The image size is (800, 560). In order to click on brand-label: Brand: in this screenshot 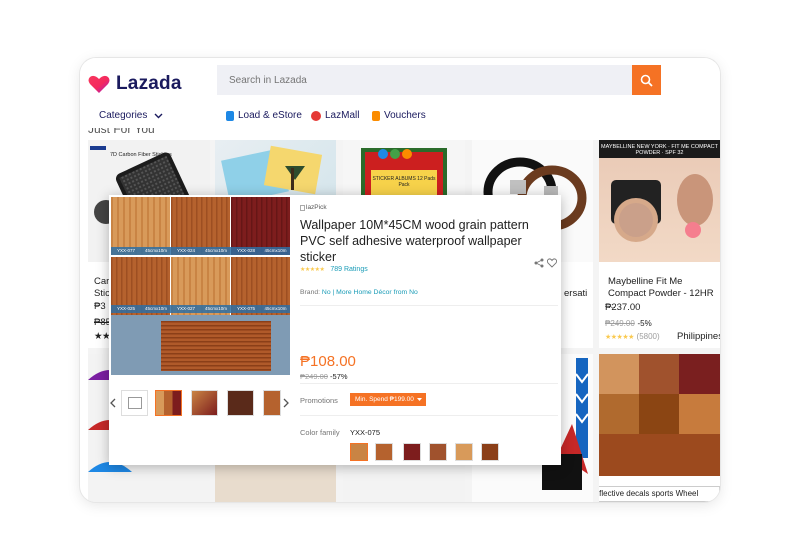, I will do `click(310, 292)`.